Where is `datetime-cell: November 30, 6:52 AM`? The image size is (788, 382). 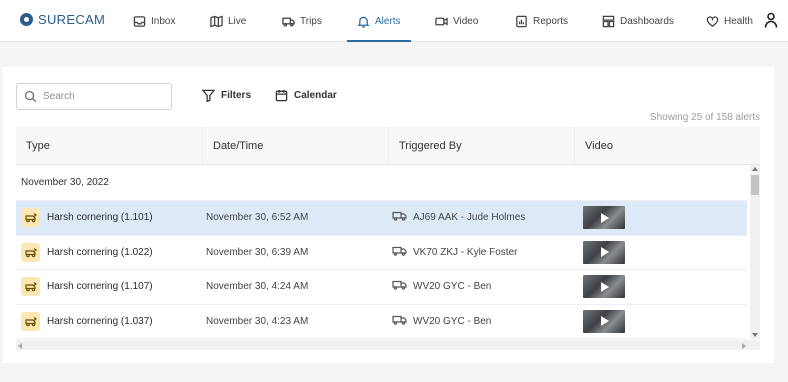 datetime-cell: November 30, 6:52 AM is located at coordinates (257, 218).